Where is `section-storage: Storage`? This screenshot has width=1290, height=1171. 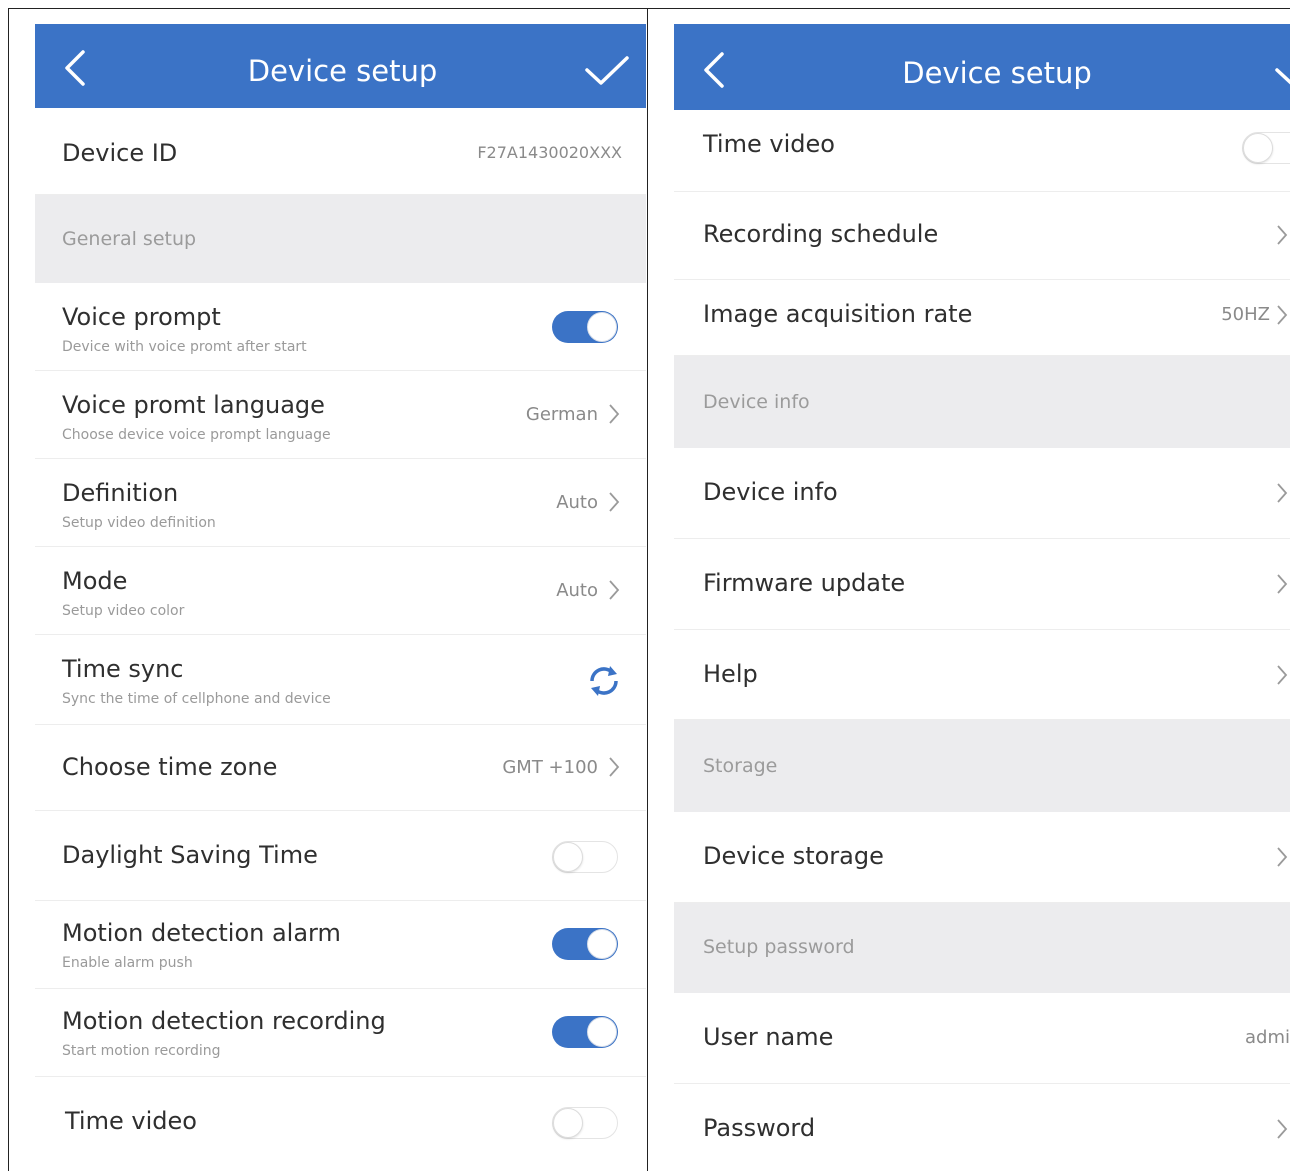
section-storage: Storage is located at coordinates (982, 766).